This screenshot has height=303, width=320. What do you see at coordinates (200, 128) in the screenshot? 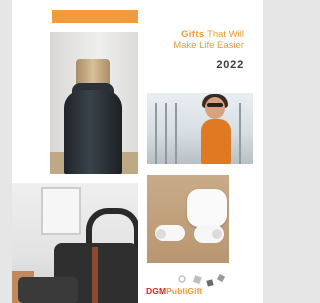
I see `woman-photo` at bounding box center [200, 128].